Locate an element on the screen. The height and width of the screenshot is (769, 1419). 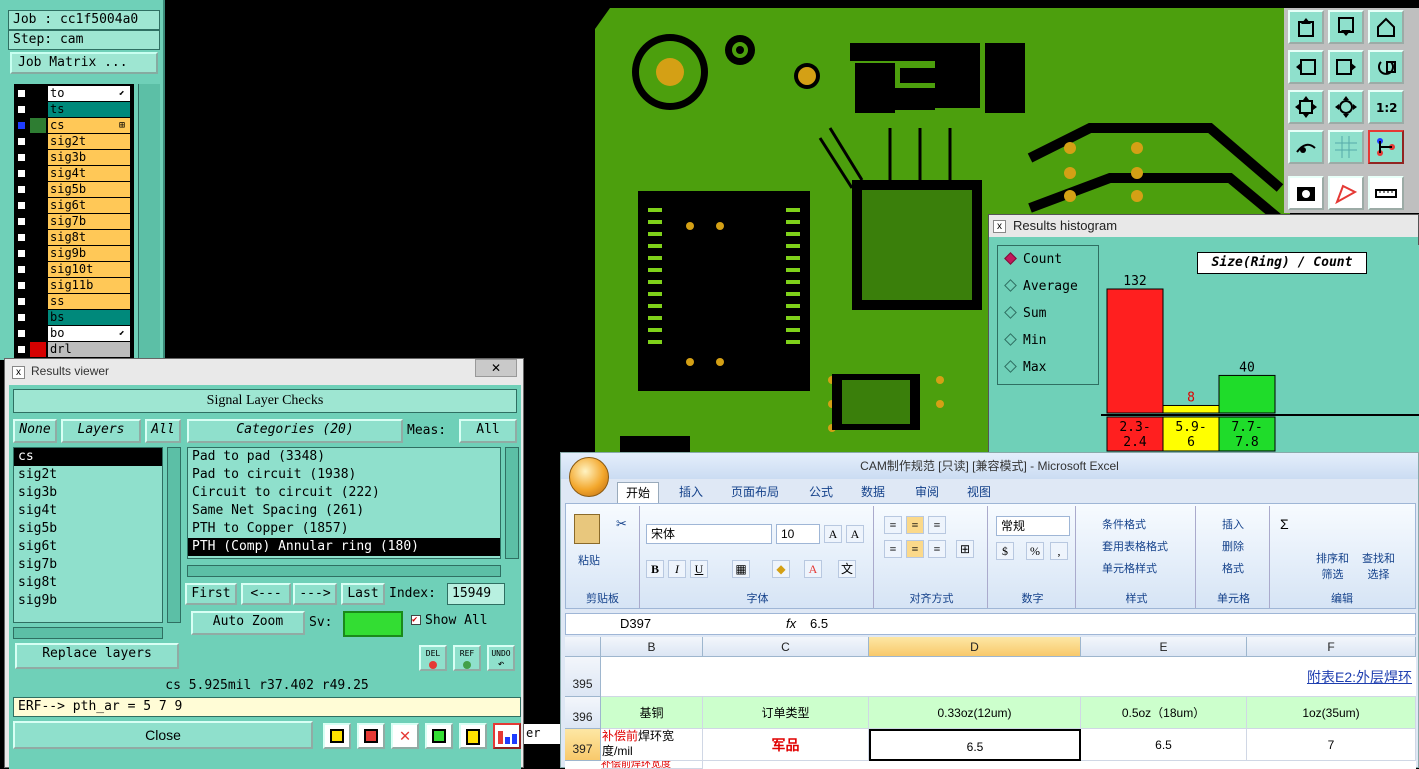
percent-icon: % is located at coordinates (1035, 551).